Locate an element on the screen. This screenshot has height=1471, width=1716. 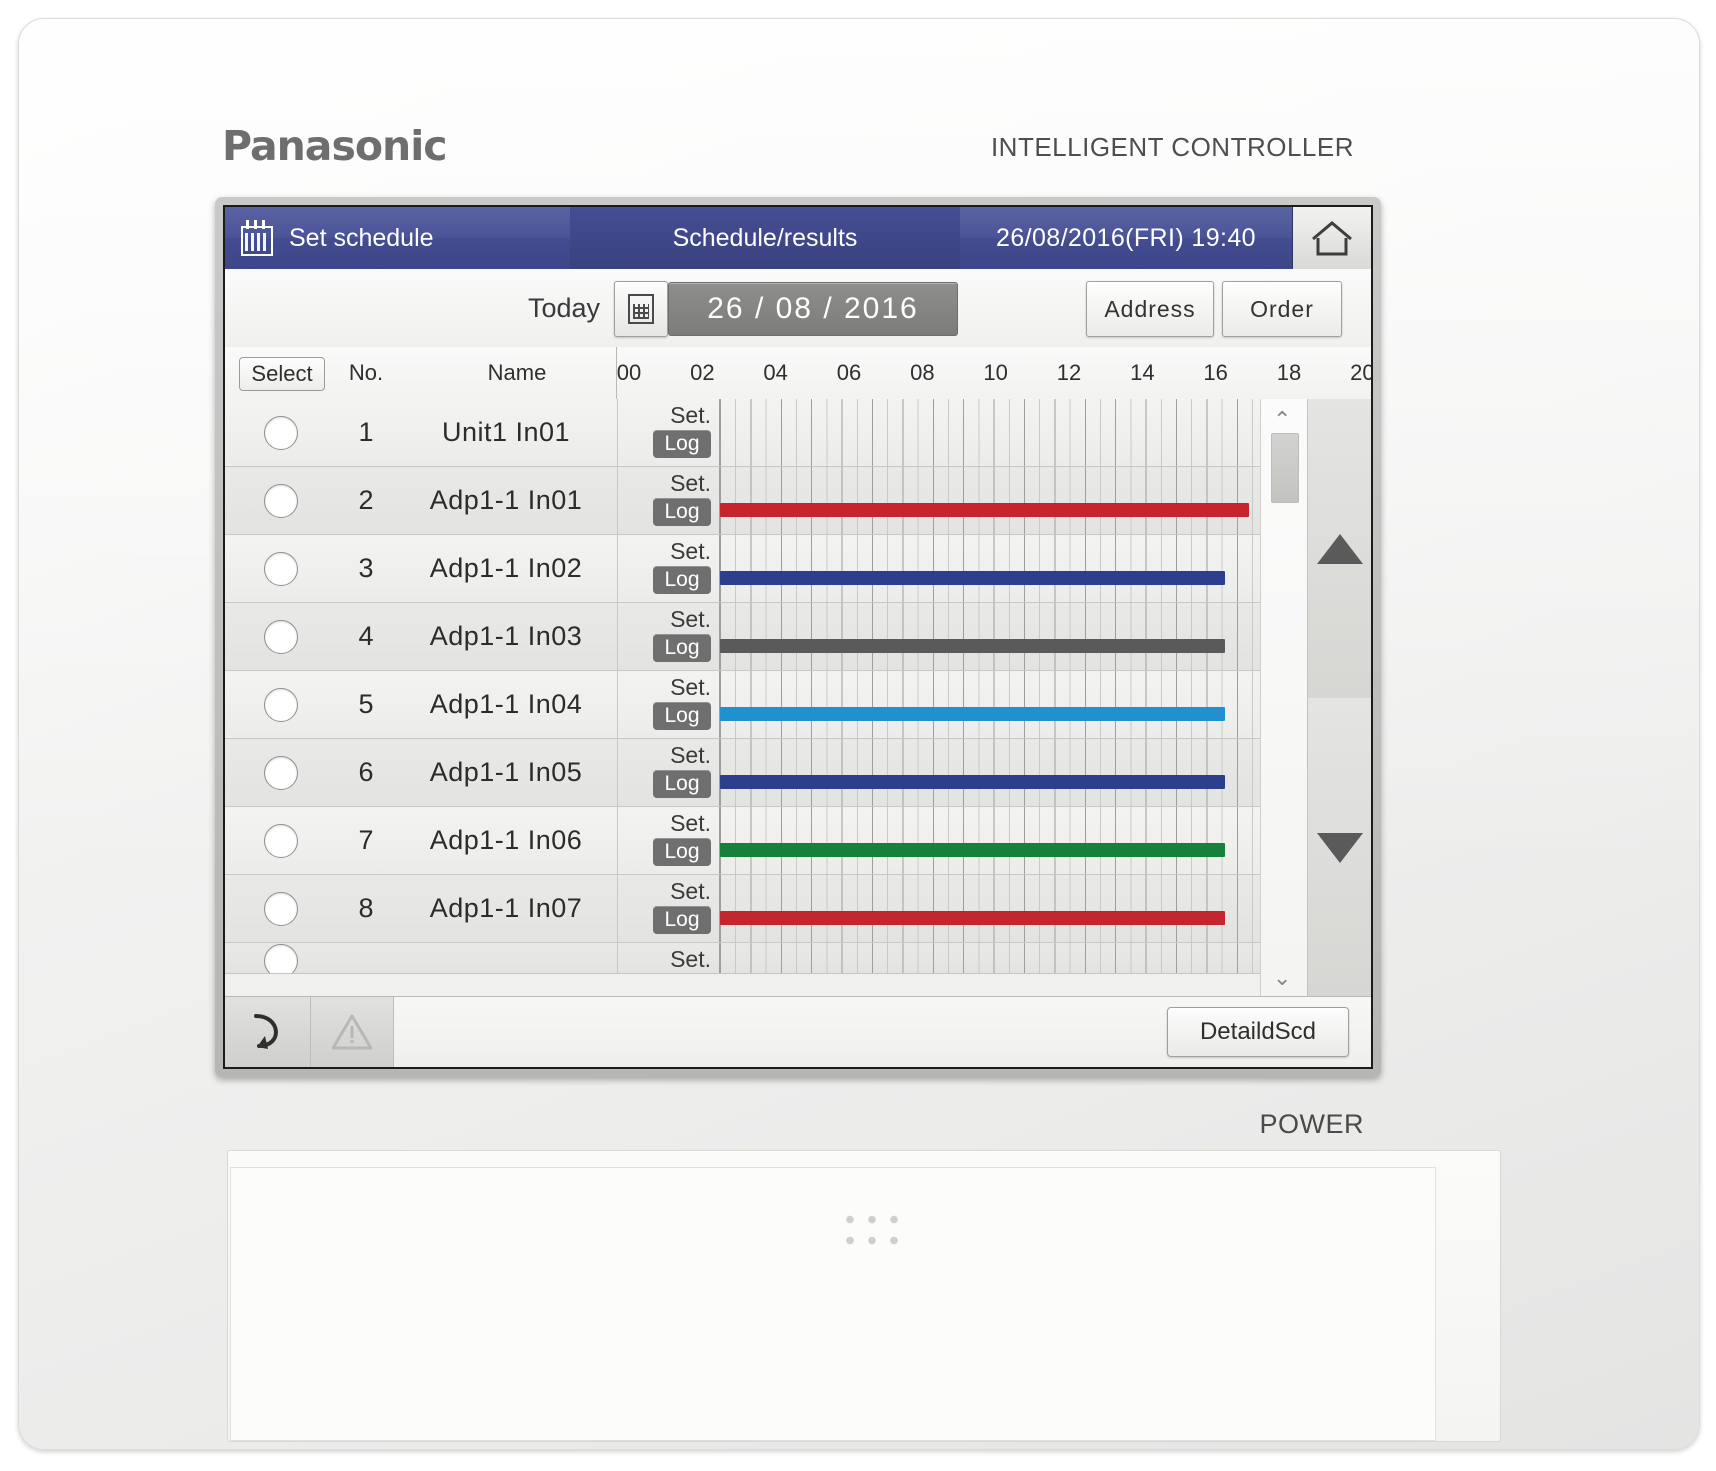
table-row: 7 Adp1-1 In06 Set. Log is located at coordinates (798, 841).